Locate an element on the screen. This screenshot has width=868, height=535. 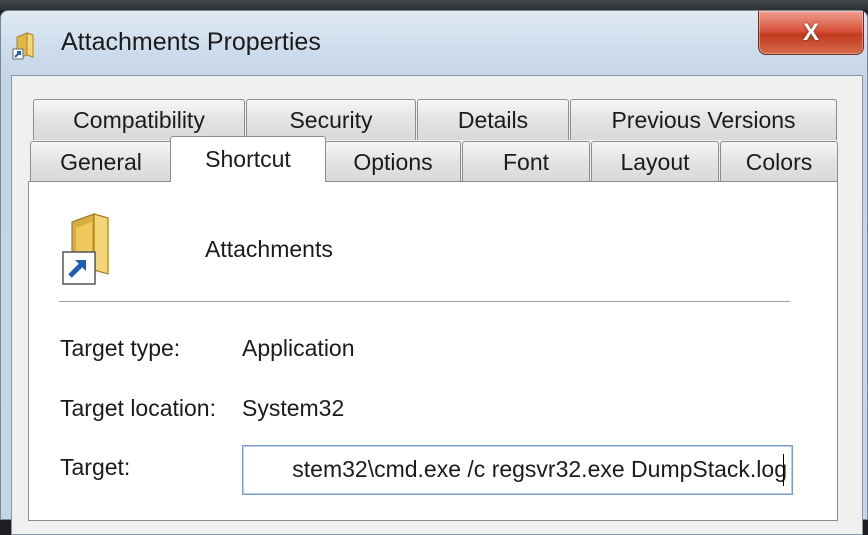
text-caret is located at coordinates (783, 470).